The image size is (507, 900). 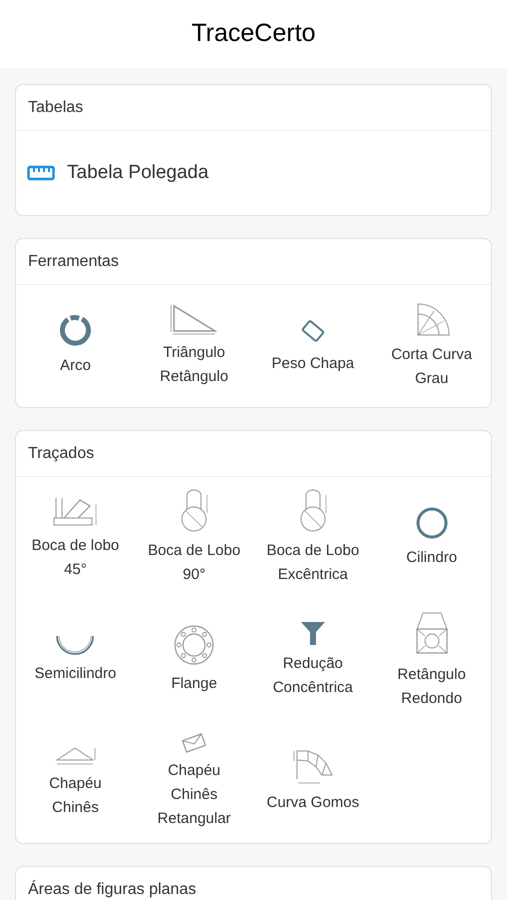 I want to click on tool-tile: Flange, so click(x=194, y=660).